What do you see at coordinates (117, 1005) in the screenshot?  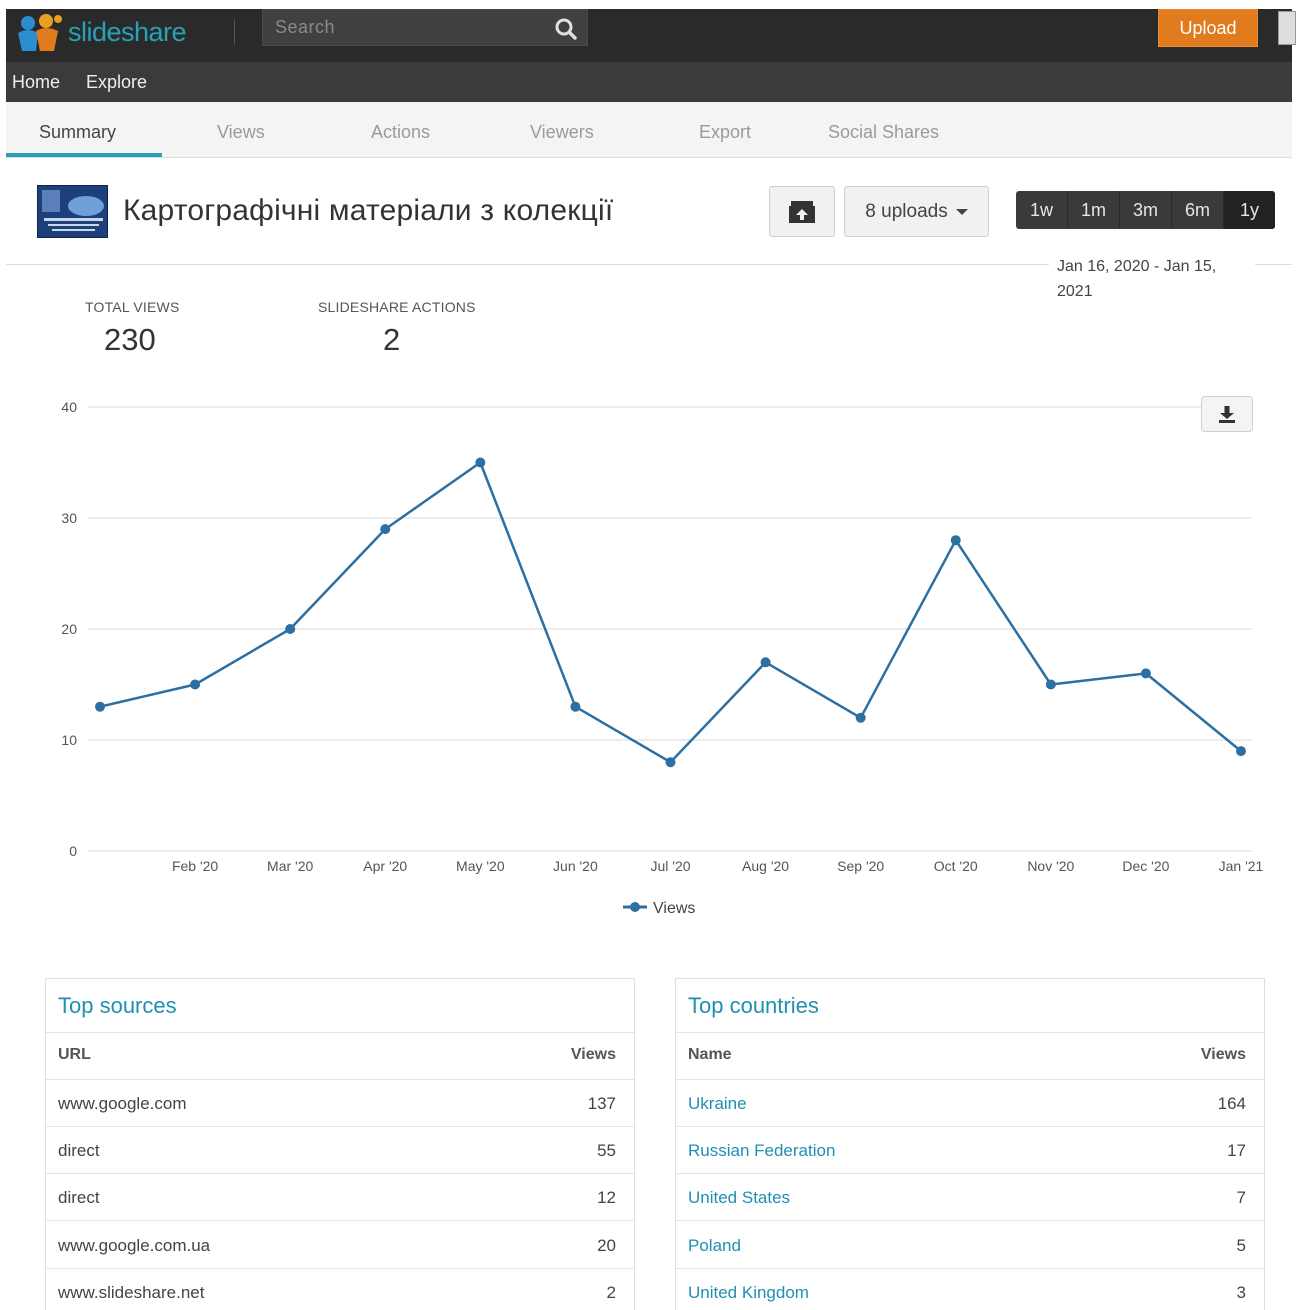 I see `top-sources-title: Top sources` at bounding box center [117, 1005].